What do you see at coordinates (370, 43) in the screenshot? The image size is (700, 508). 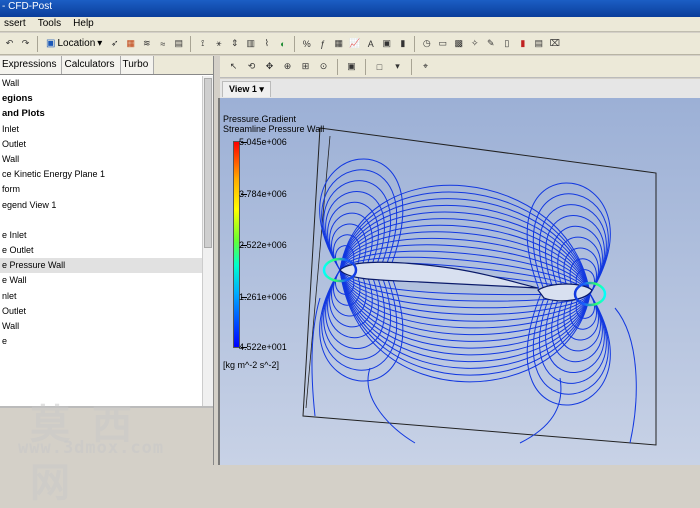 I see `text-icon: A` at bounding box center [370, 43].